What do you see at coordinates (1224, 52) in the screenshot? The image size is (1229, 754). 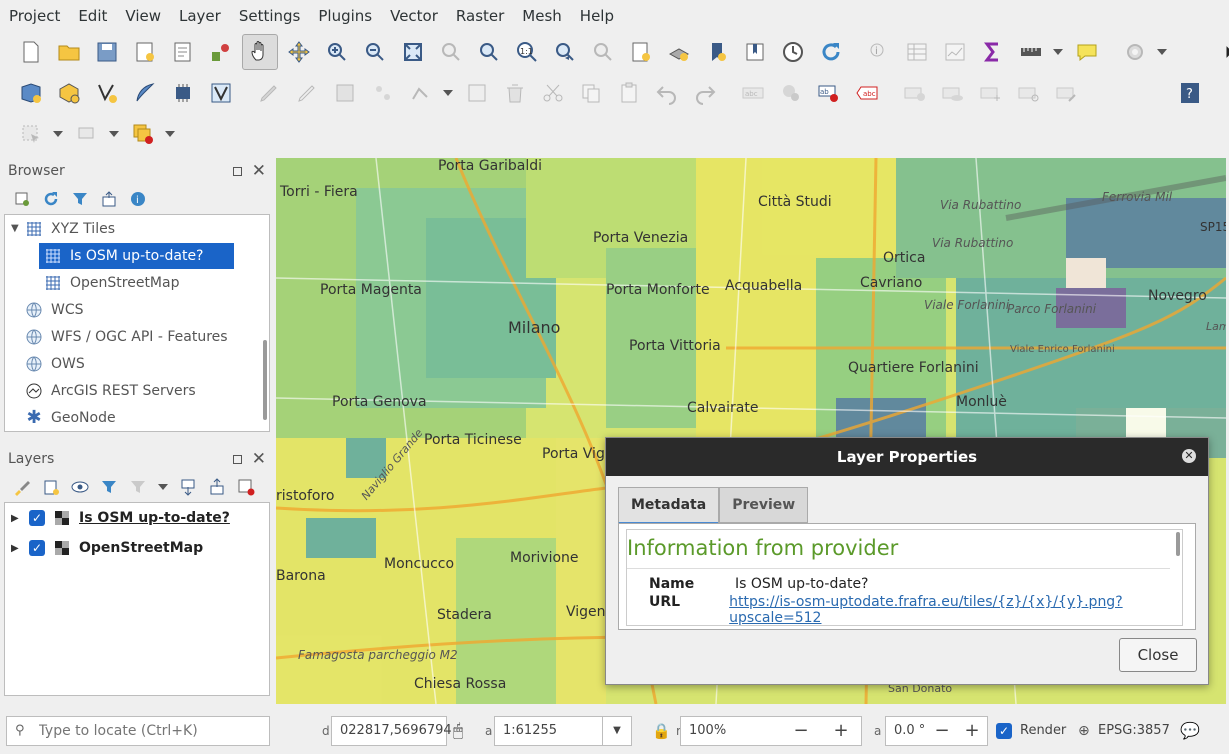 I see `toolbar-overflow-button` at bounding box center [1224, 52].